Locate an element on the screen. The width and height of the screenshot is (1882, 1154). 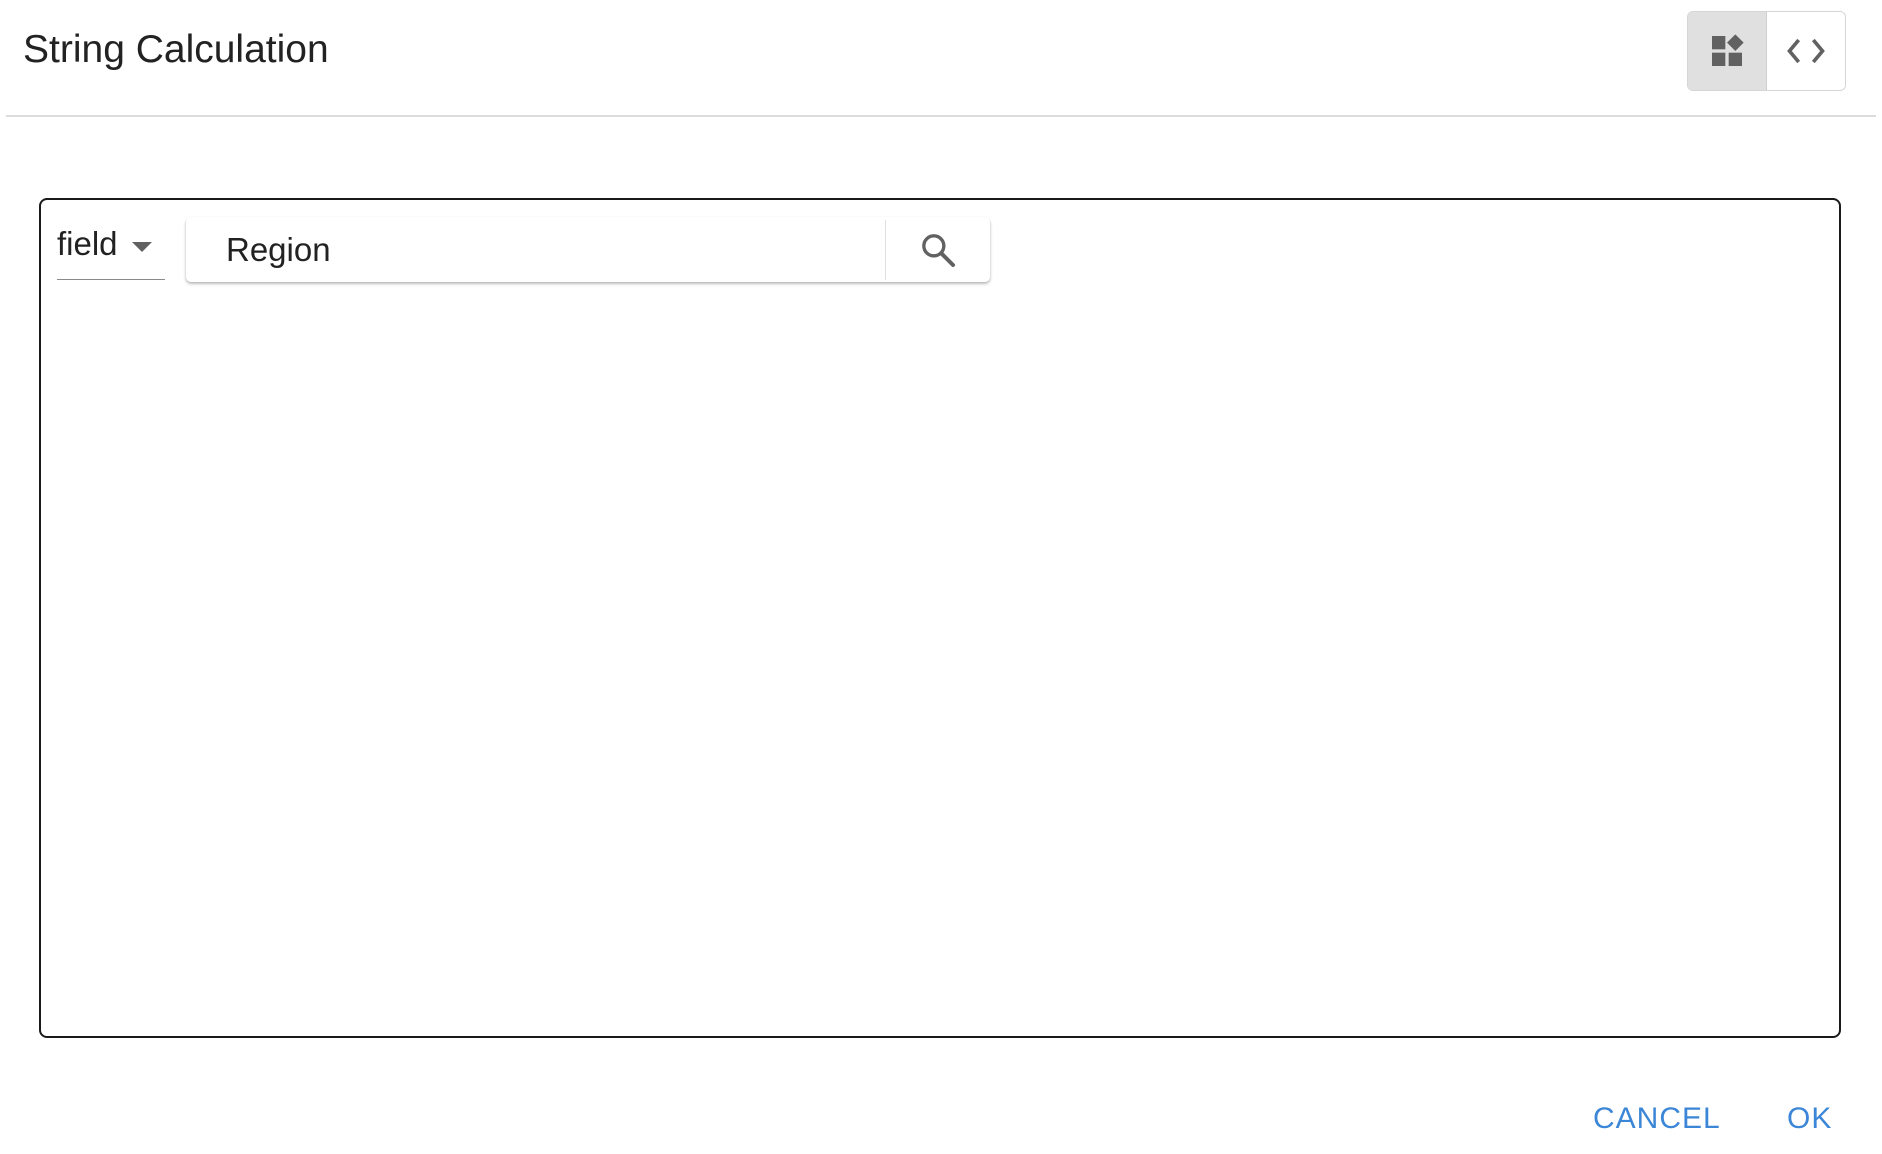
cancel-button: CANCEL is located at coordinates (1657, 1119).